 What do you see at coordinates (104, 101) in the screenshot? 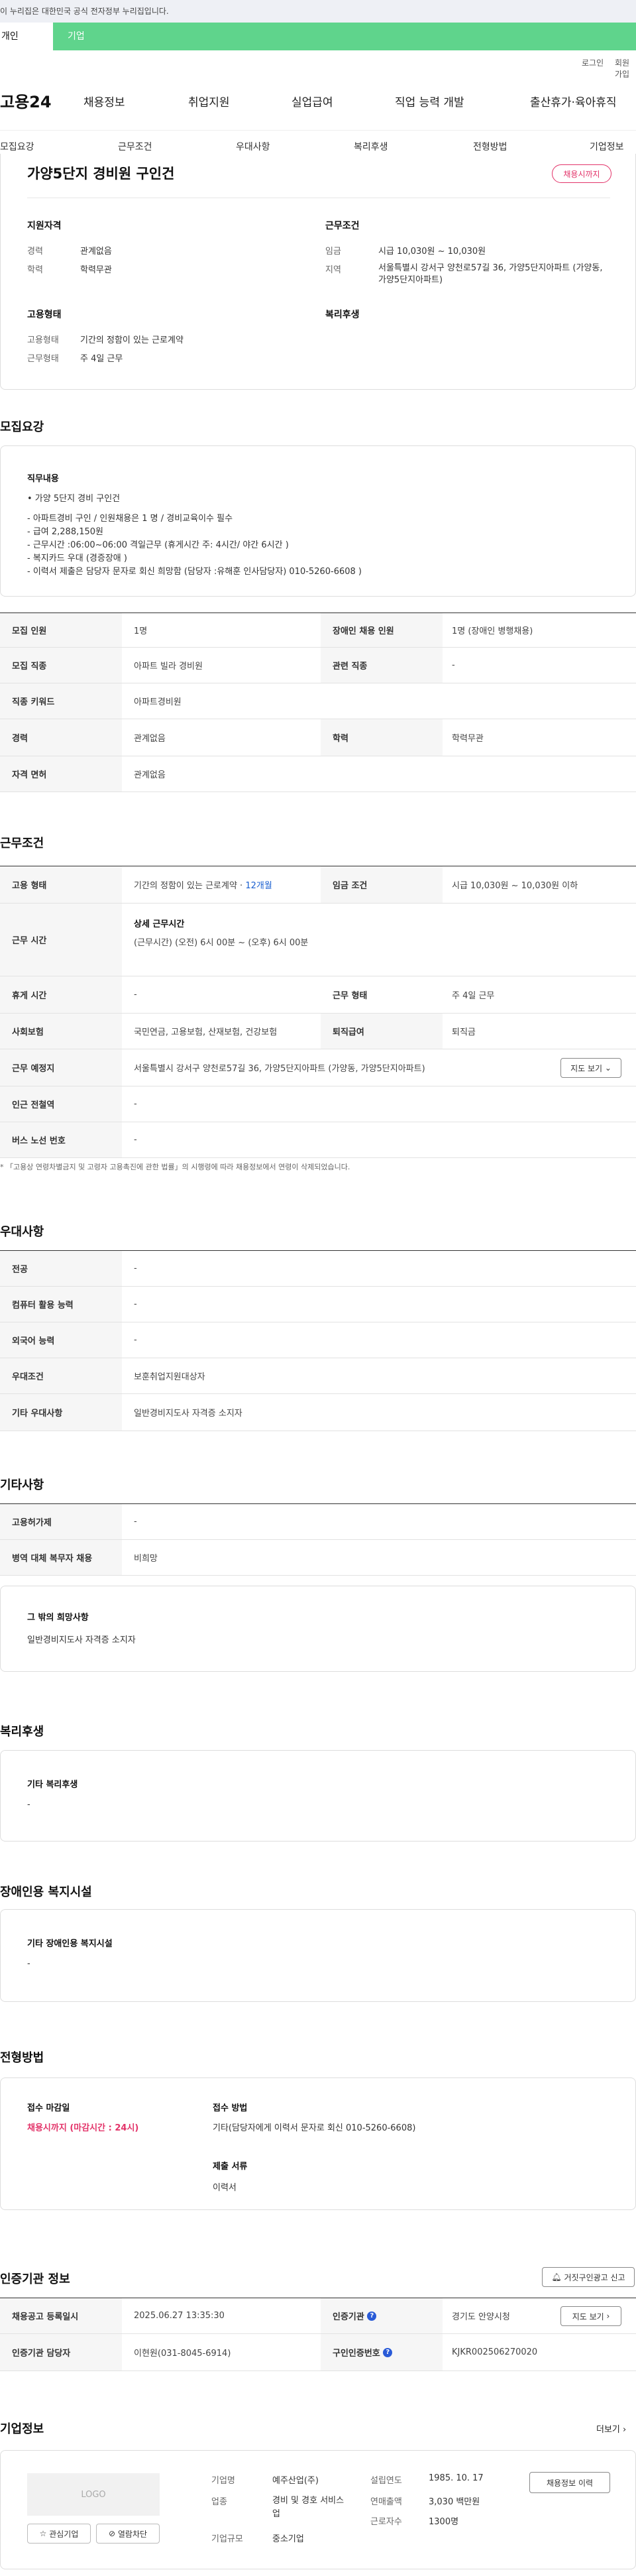
I see `gnb-jobs: 채용정보` at bounding box center [104, 101].